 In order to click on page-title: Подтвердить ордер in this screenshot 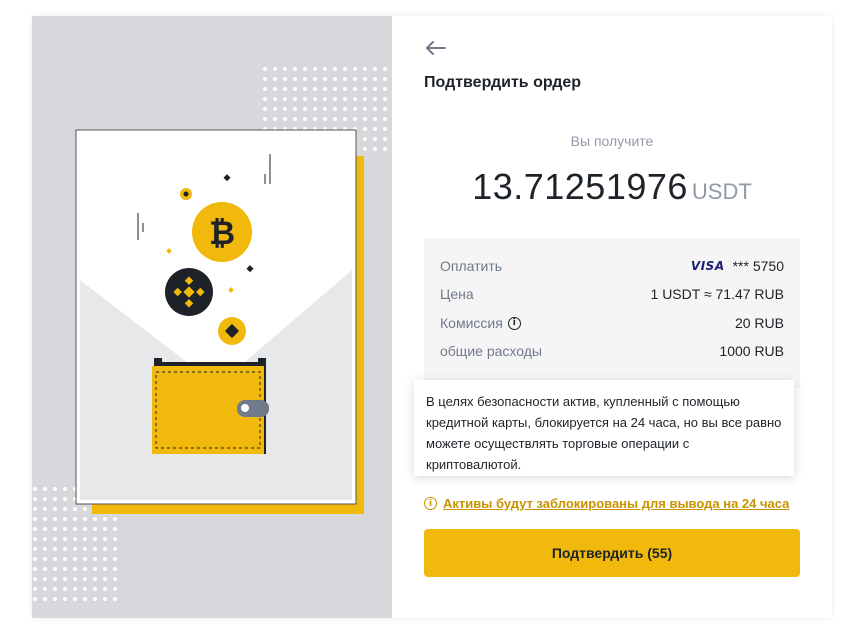, I will do `click(503, 82)`.